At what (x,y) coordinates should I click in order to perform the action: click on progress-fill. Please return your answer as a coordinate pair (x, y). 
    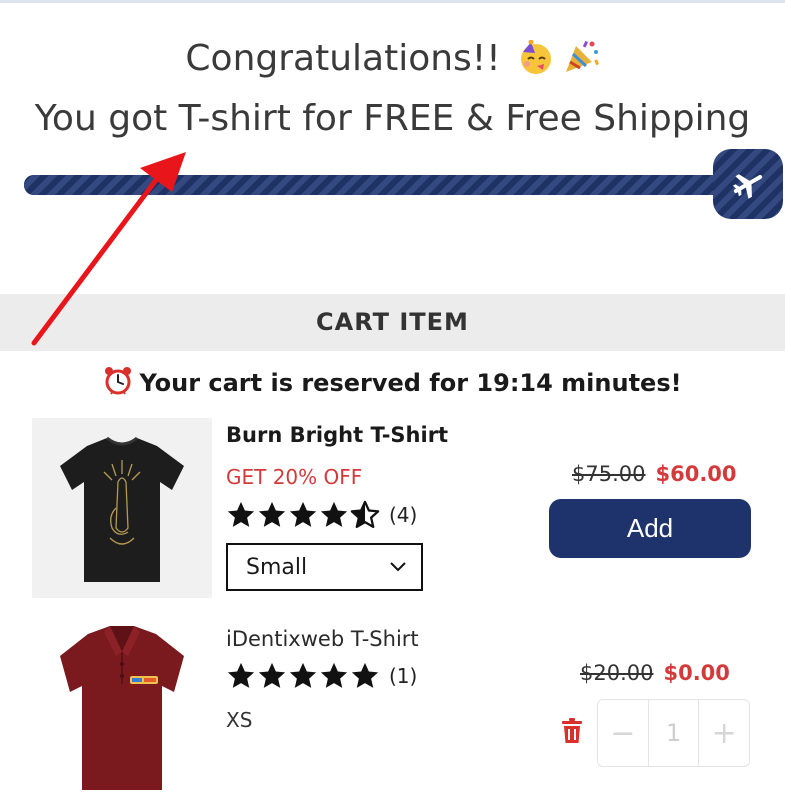
    Looking at the image, I should click on (384, 185).